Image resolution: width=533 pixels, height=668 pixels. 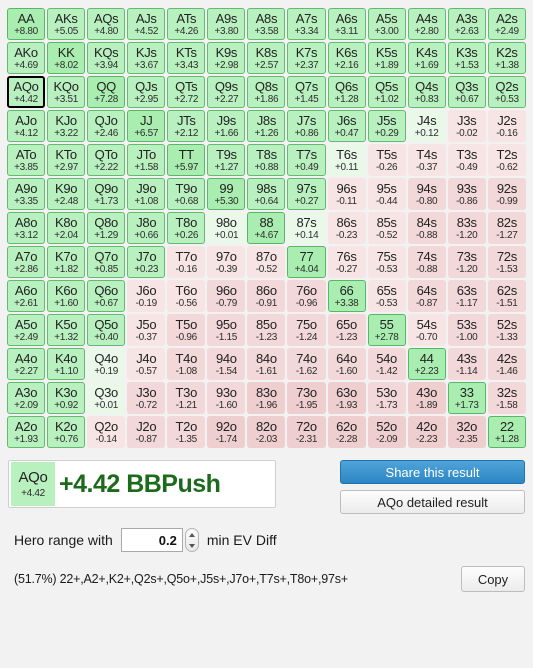 What do you see at coordinates (426, 296) in the screenshot?
I see `hand-cell: 64s -0.87` at bounding box center [426, 296].